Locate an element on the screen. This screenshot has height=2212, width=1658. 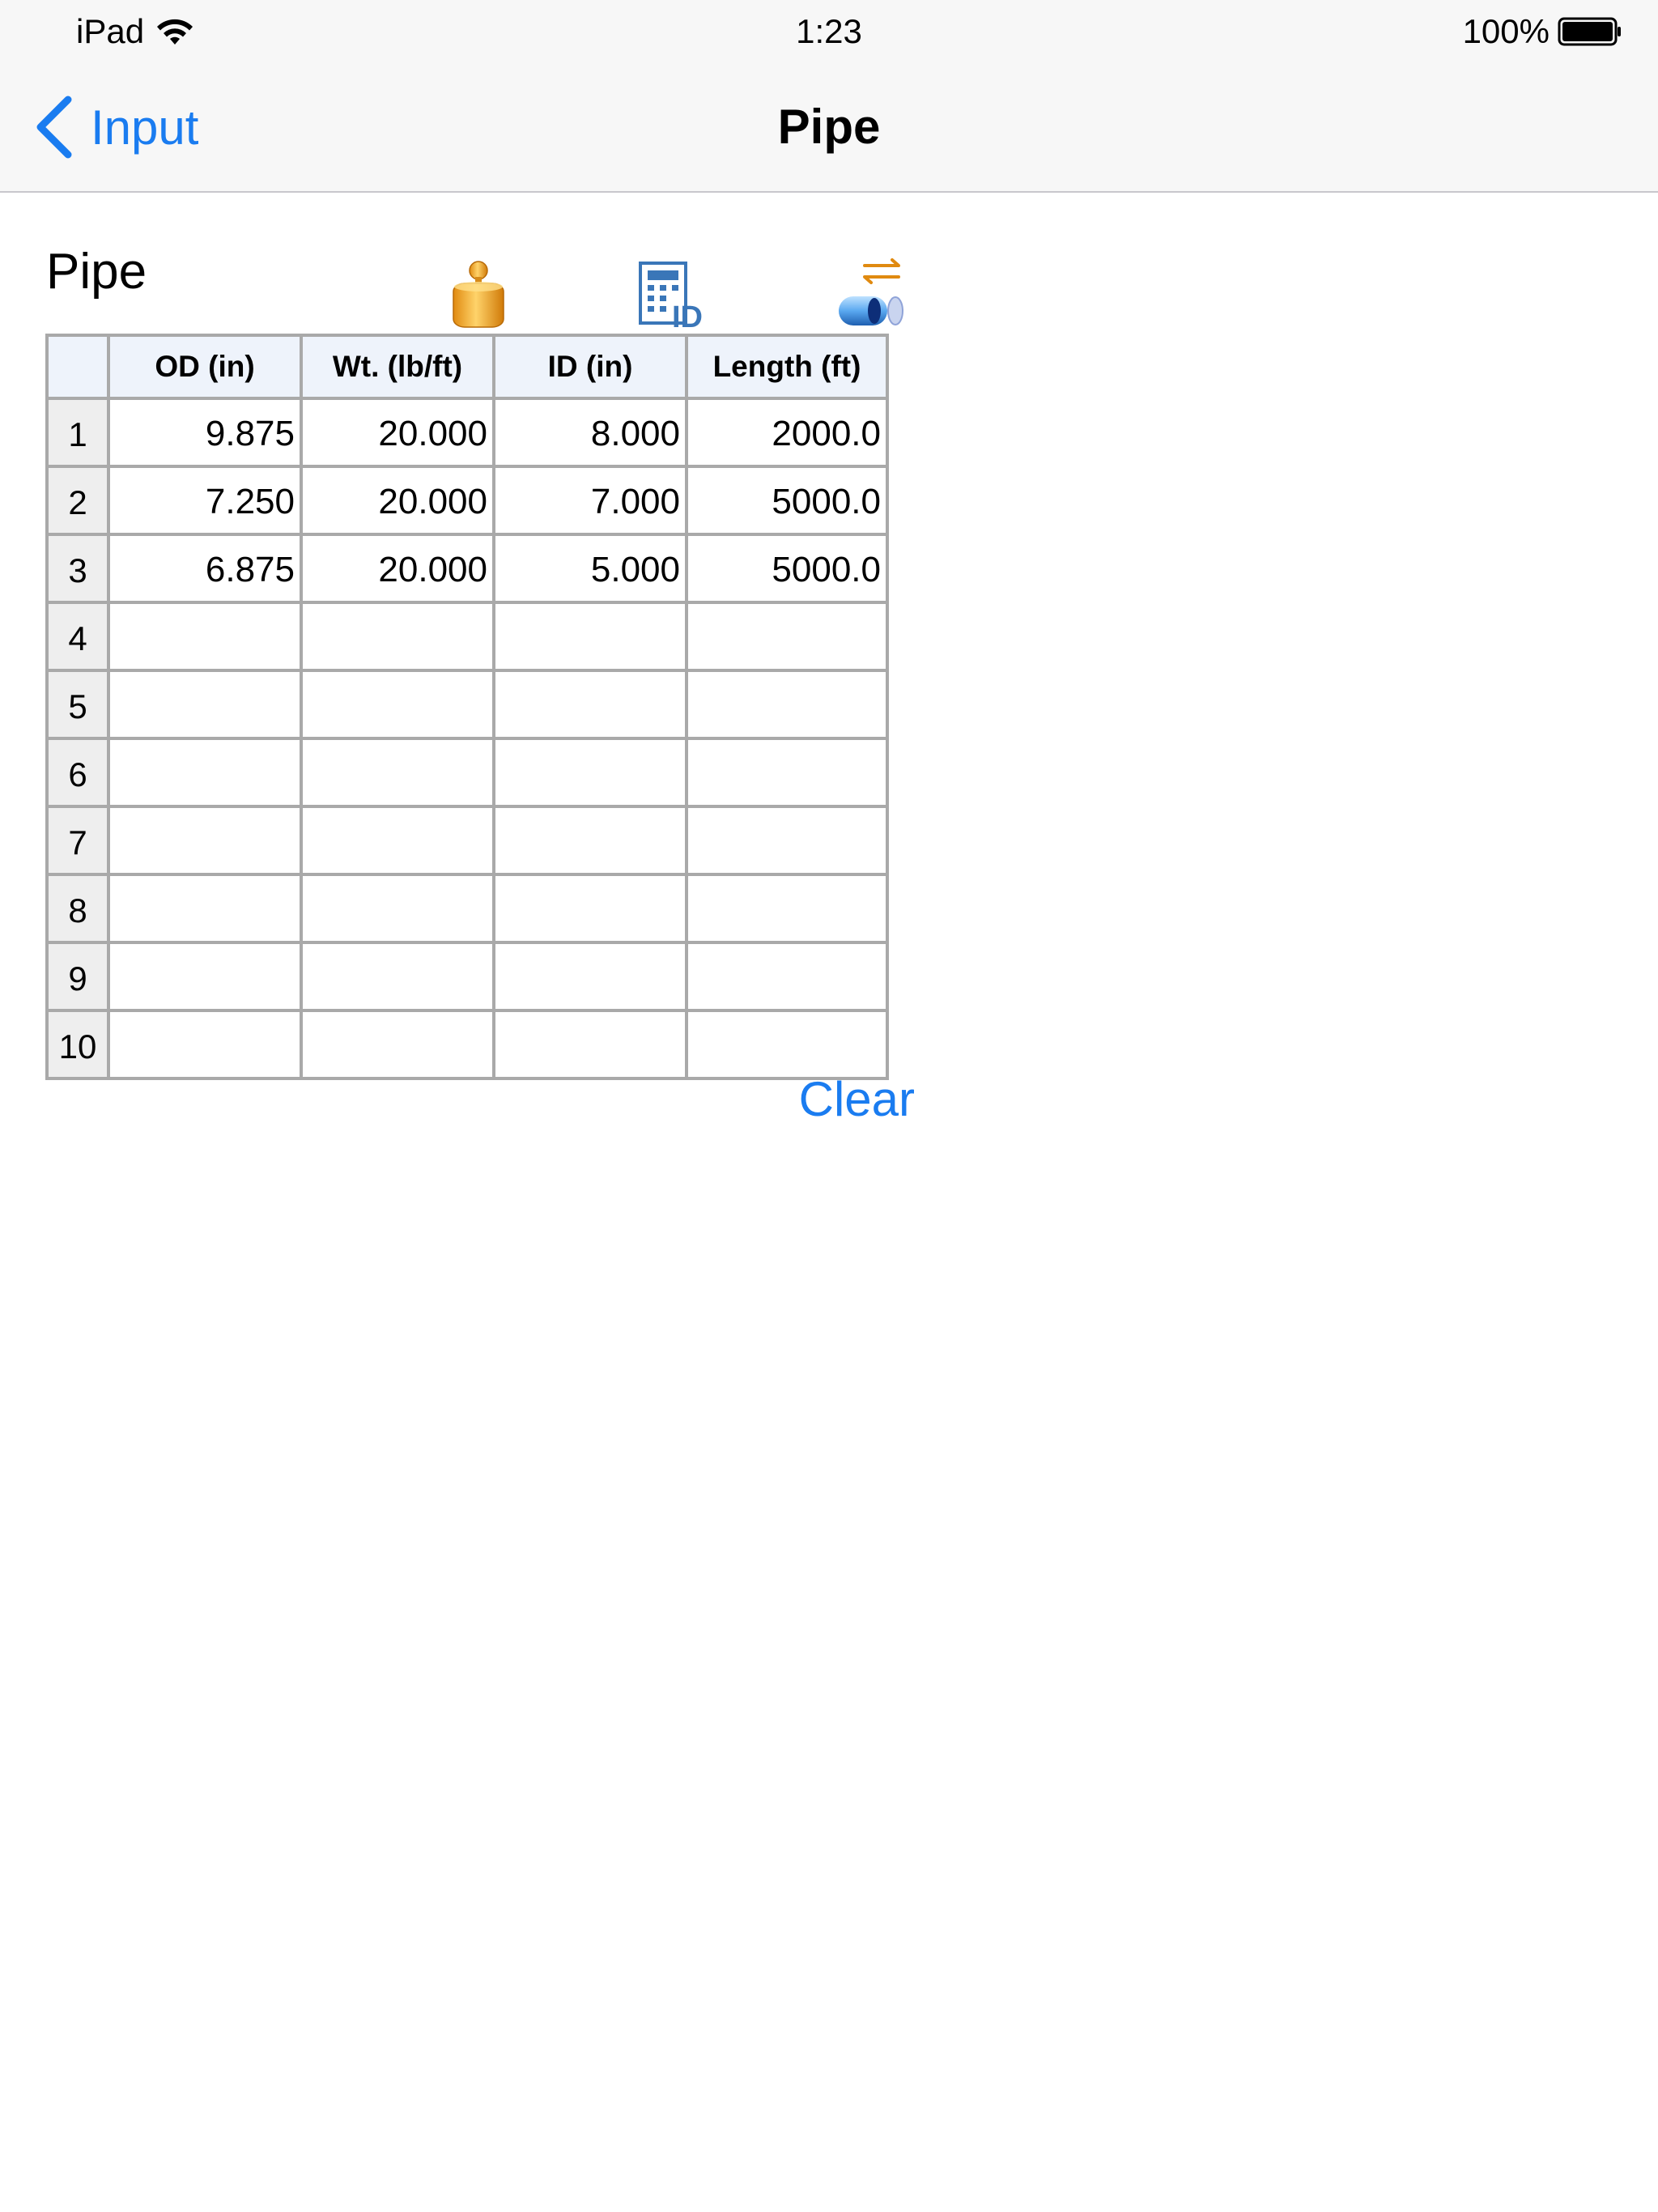
column-header-weight: Wt. (lb/ft) is located at coordinates (397, 367).